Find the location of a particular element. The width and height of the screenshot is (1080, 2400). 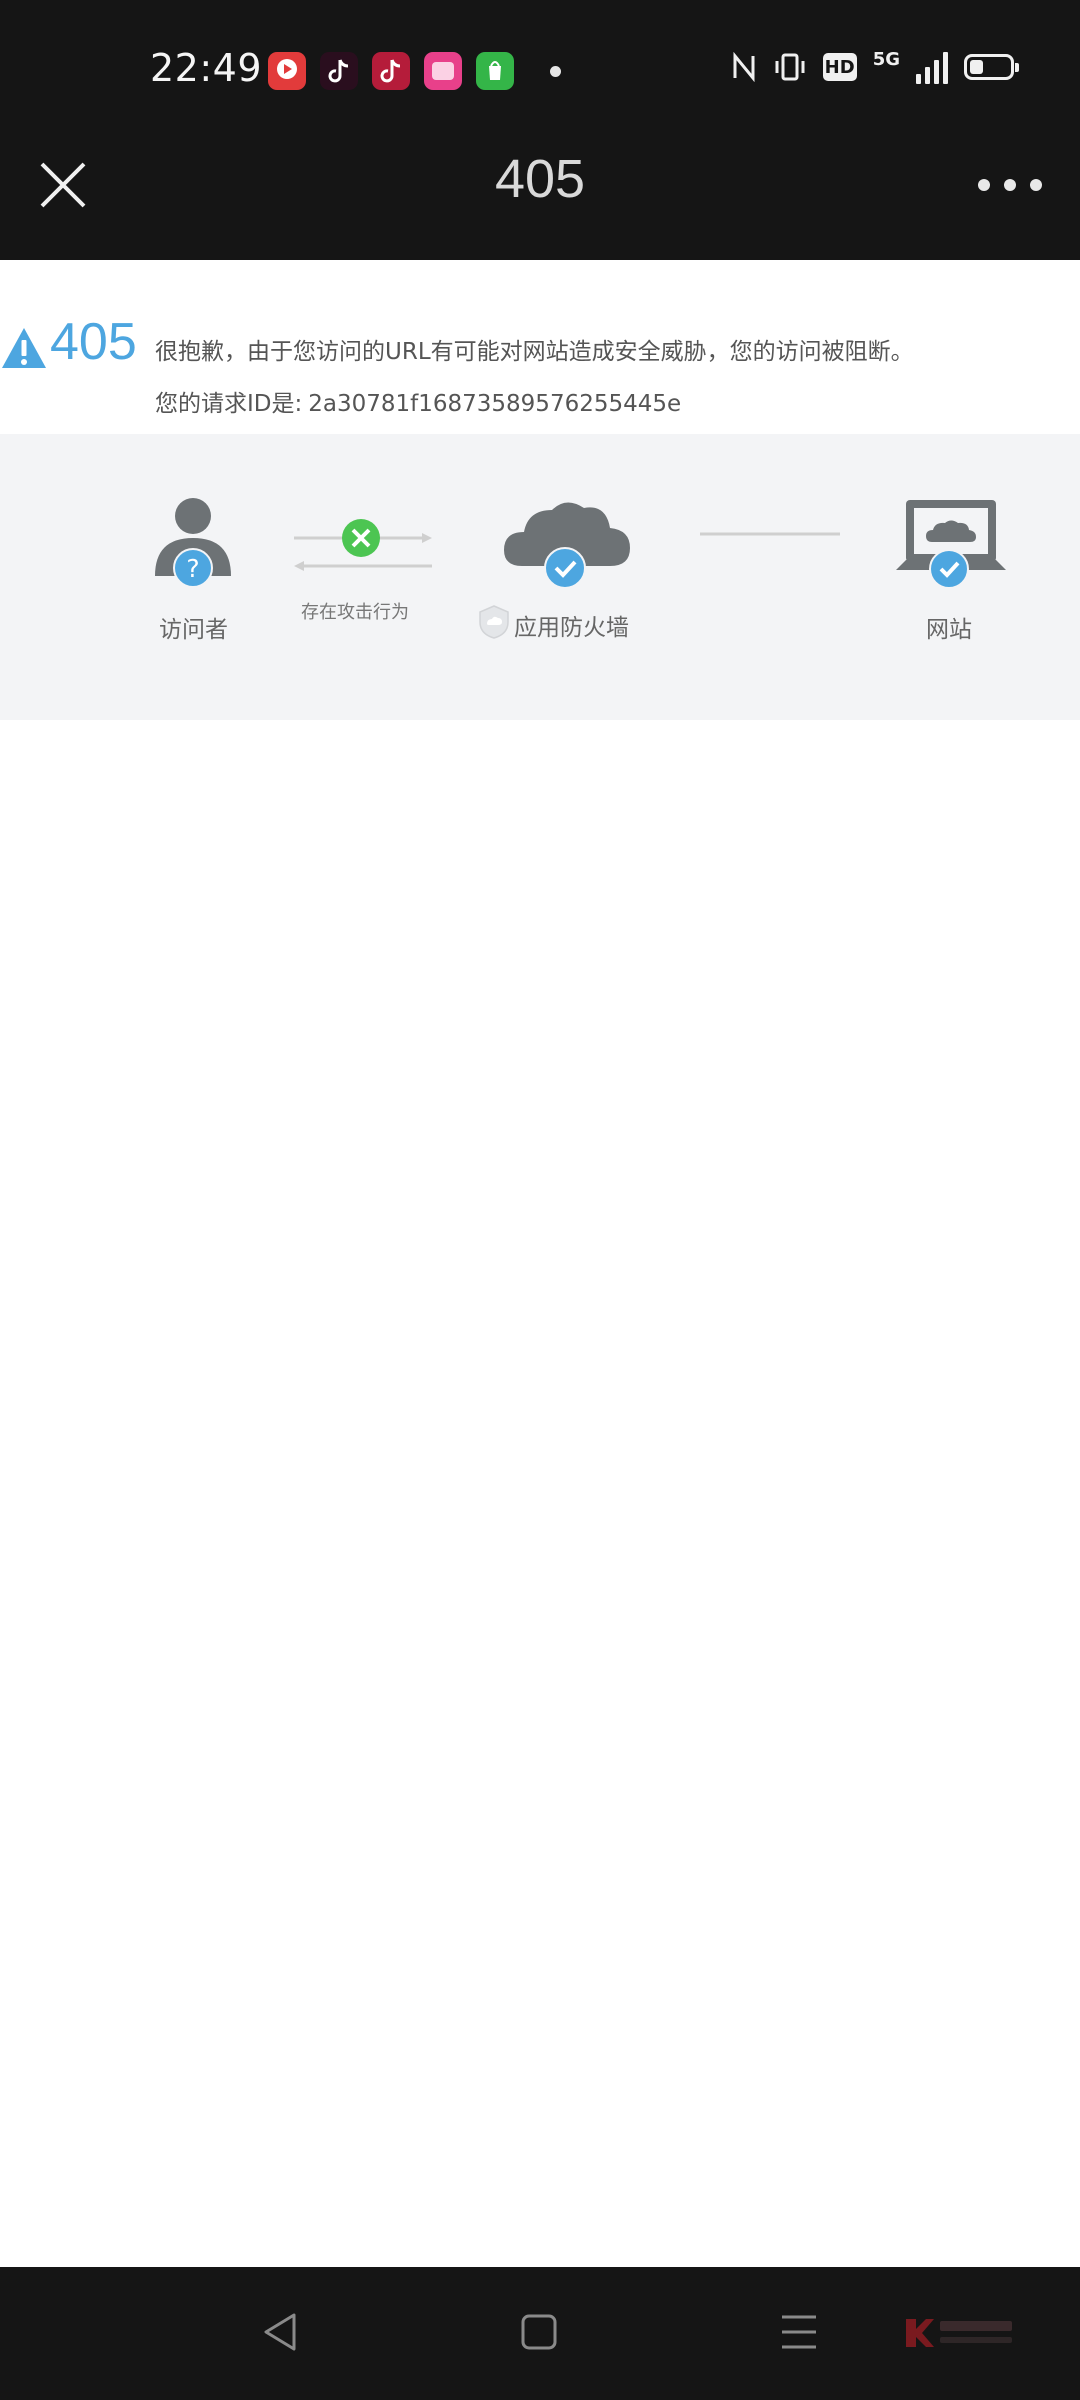

notification-icons is located at coordinates (391, 71).